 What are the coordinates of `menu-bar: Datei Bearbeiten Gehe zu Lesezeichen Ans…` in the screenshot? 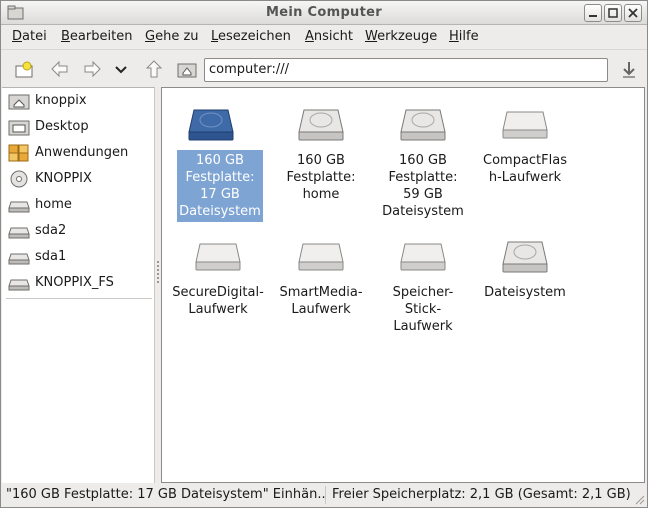 It's located at (324, 37).